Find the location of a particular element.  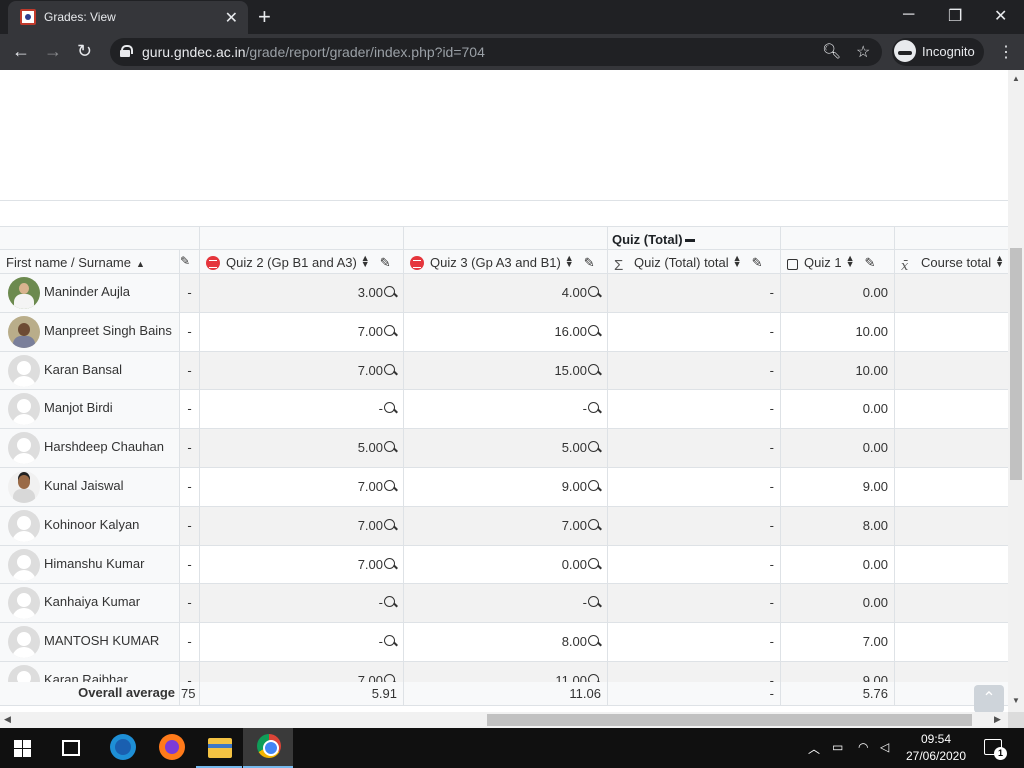

minimize-icon: ─ is located at coordinates (908, 15).